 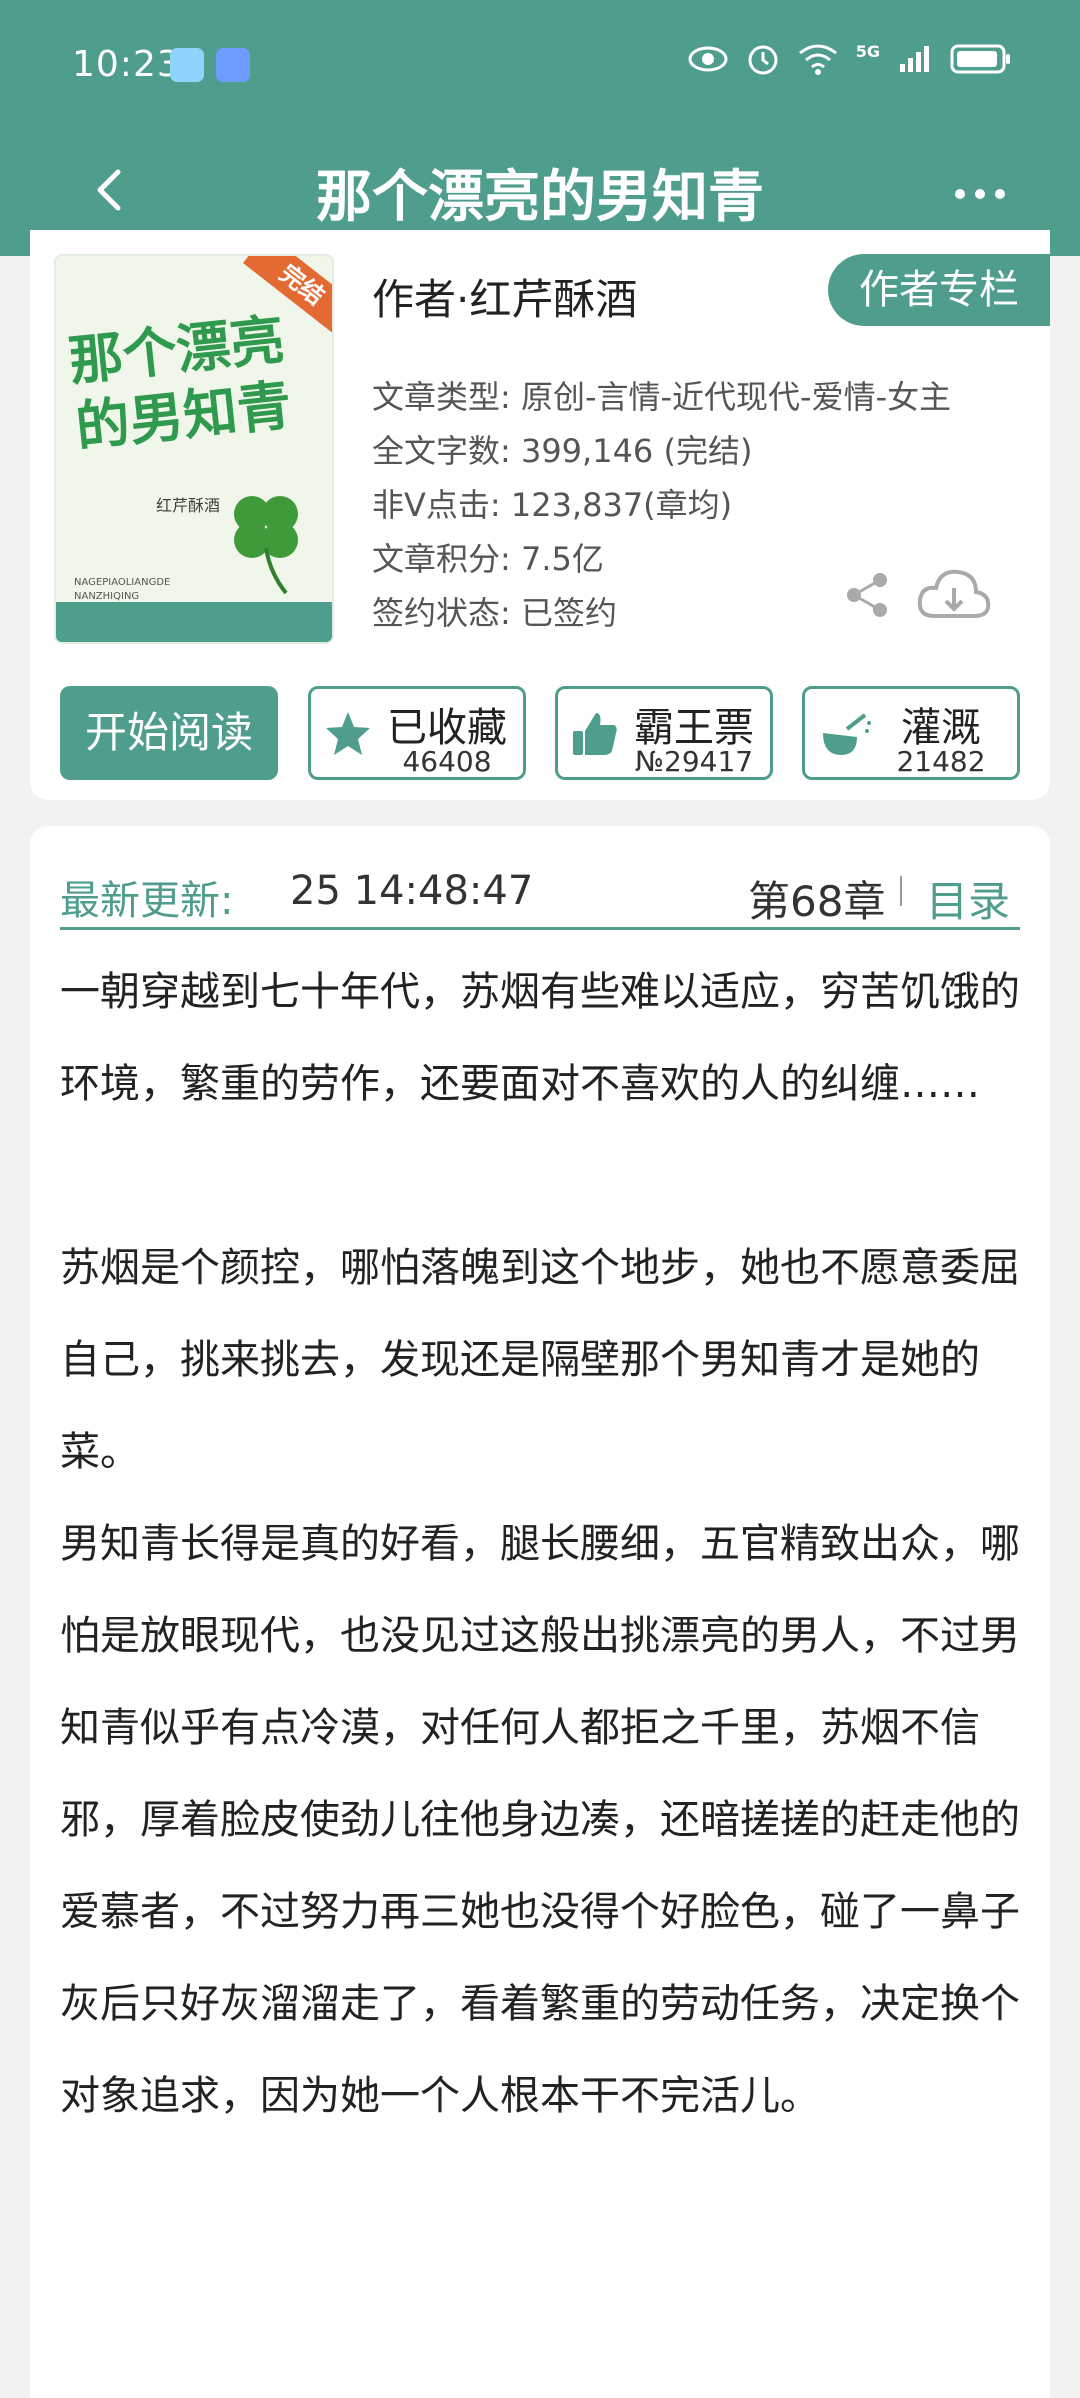 What do you see at coordinates (954, 596) in the screenshot?
I see `download-icon` at bounding box center [954, 596].